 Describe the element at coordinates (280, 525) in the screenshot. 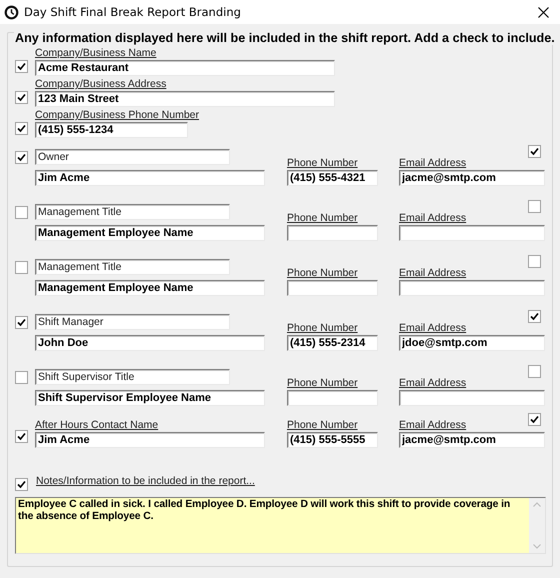

I see `notes-field: Employee C called in sick. I called Employee D. Employee D will work this shift to provide coverage in the absence of Employee C.` at that location.